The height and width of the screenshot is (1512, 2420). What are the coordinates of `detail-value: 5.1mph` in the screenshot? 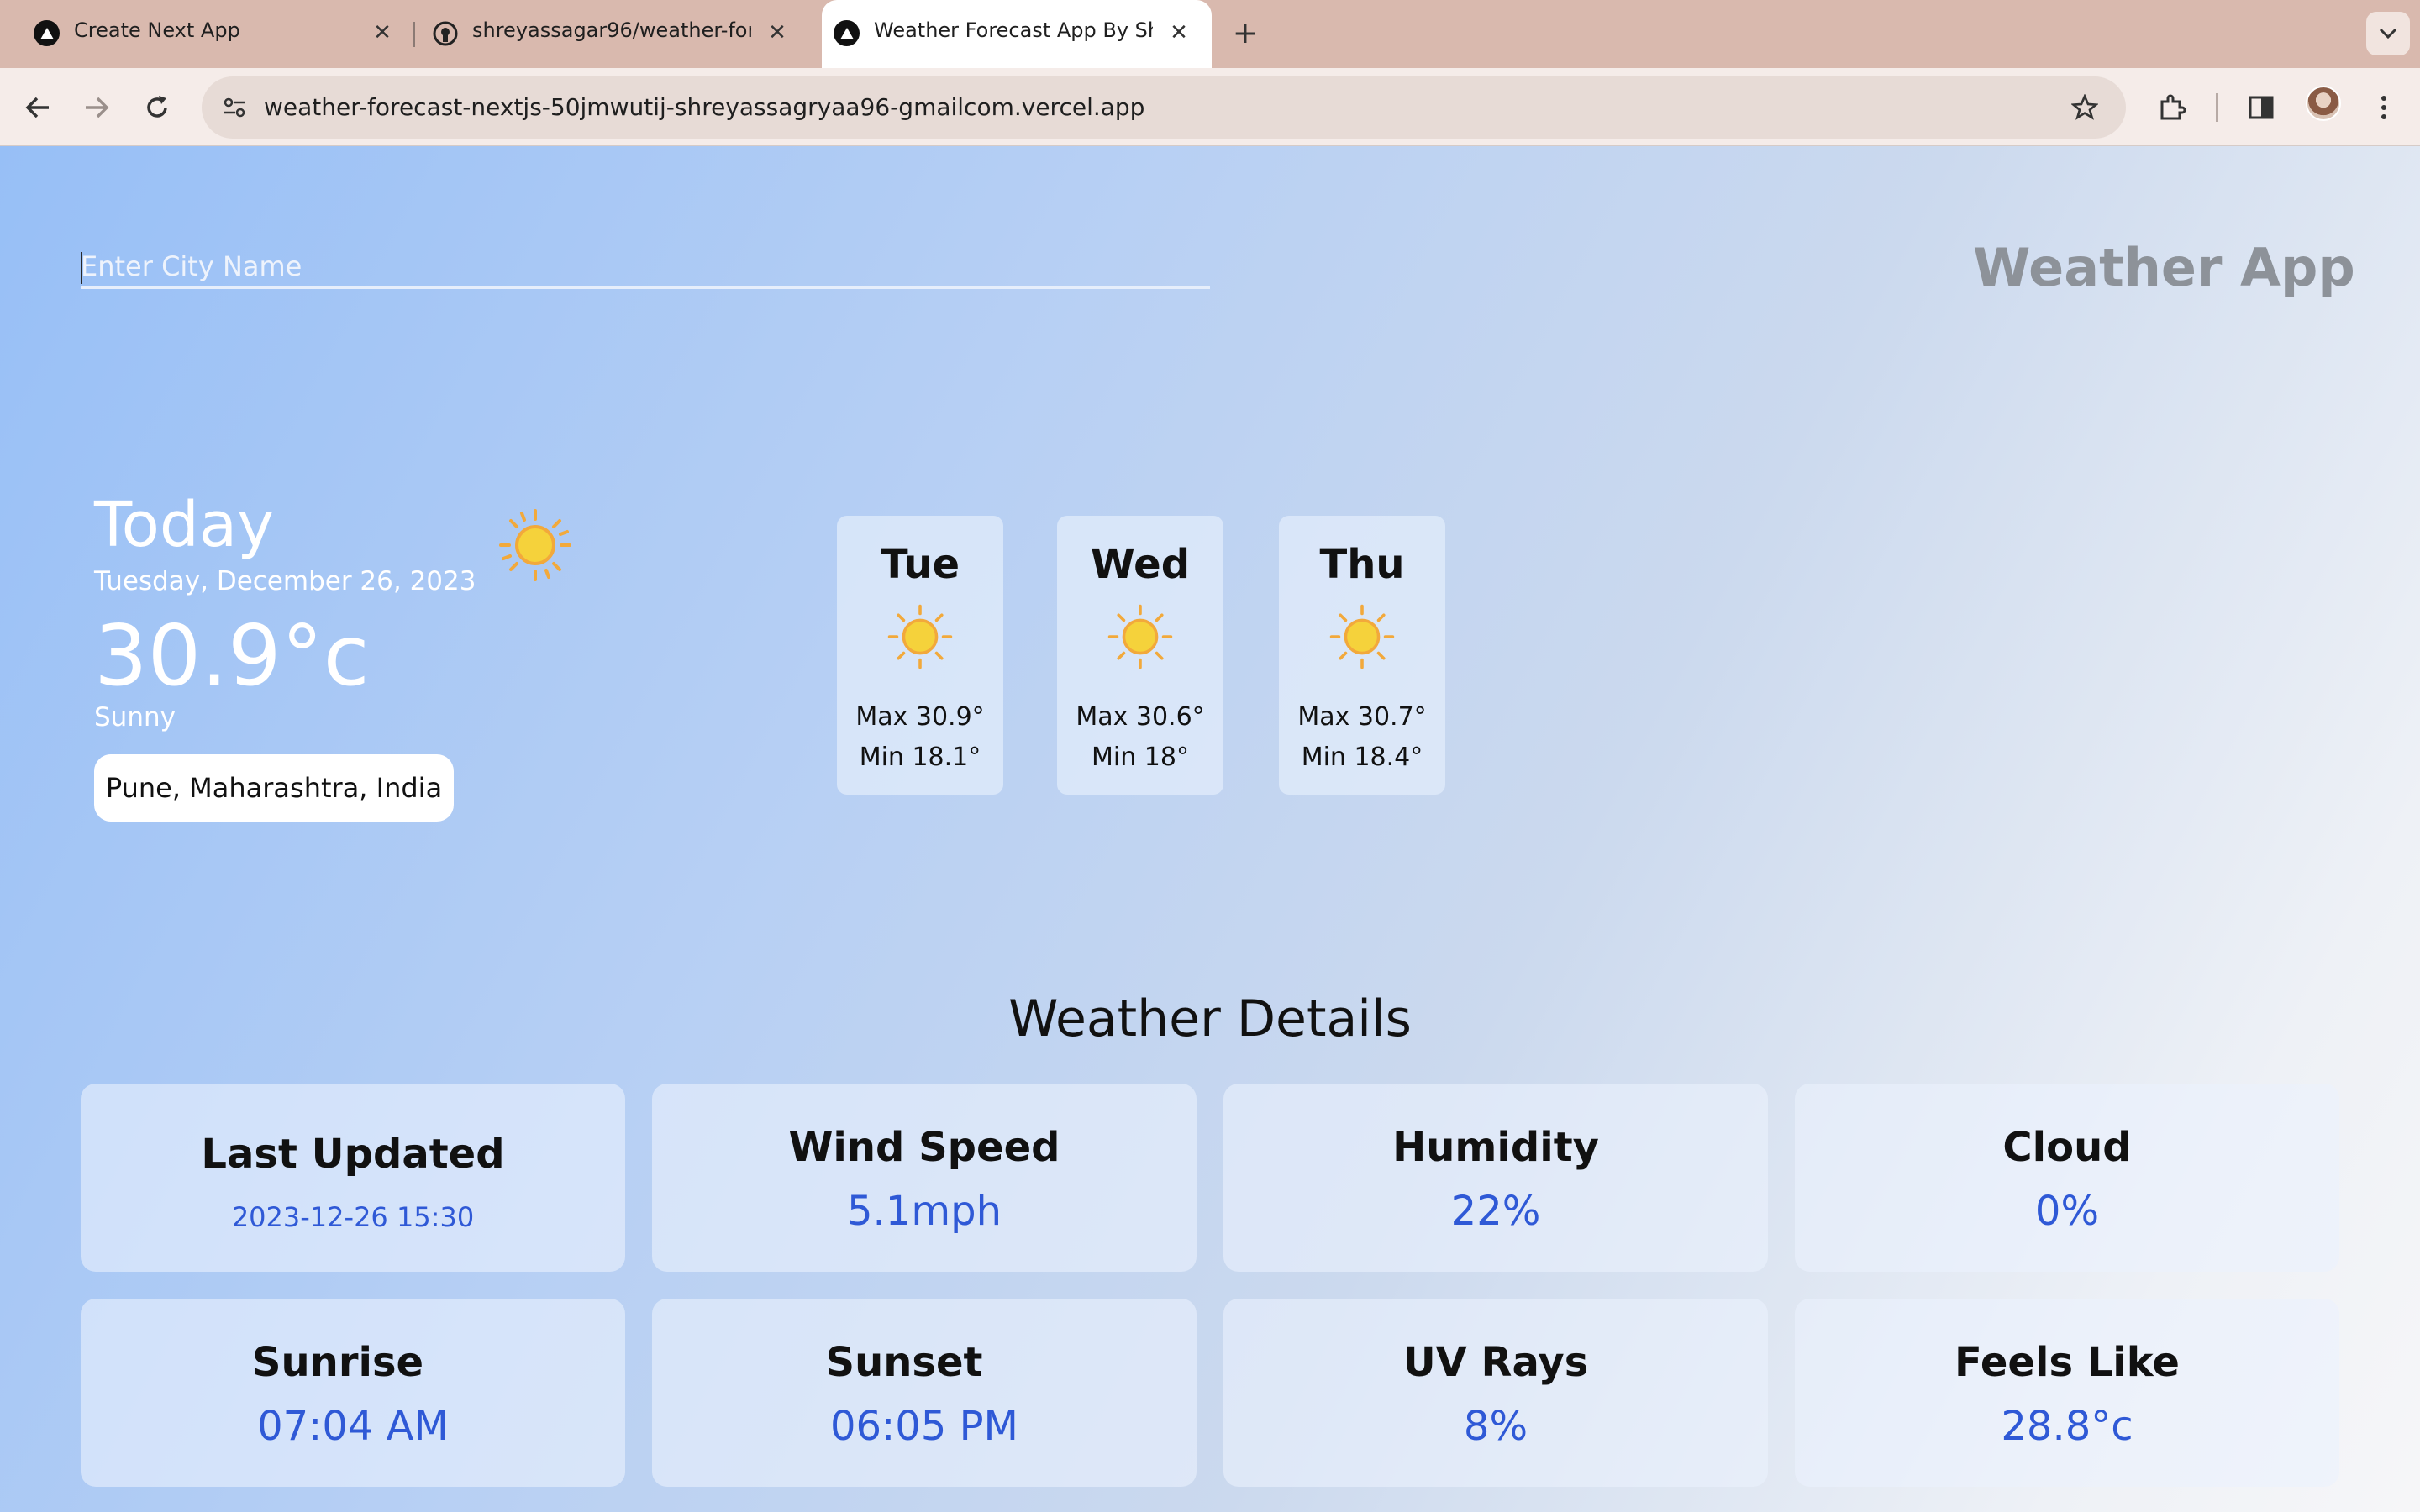 It's located at (925, 1211).